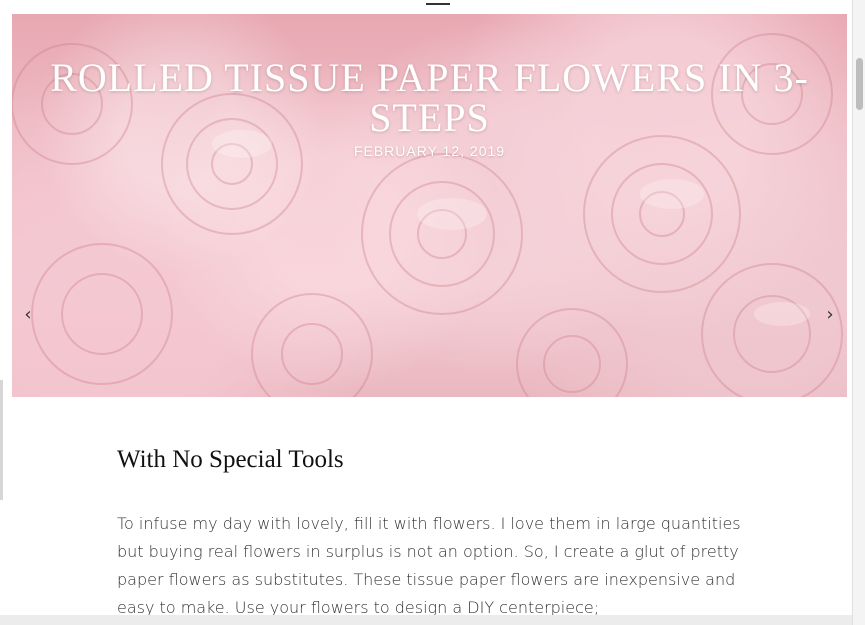 This screenshot has width=865, height=625. Describe the element at coordinates (830, 315) in the screenshot. I see `chevron-right-icon: ›` at that location.